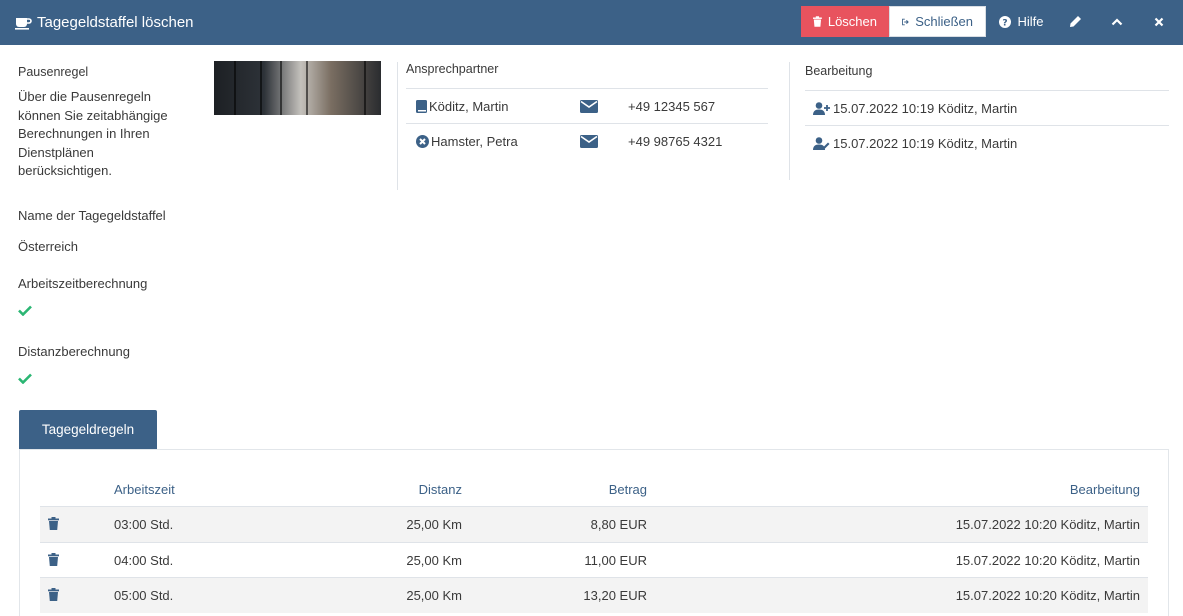 The height and width of the screenshot is (616, 1183). I want to click on contacts-title: Ansprechpartner, so click(452, 69).